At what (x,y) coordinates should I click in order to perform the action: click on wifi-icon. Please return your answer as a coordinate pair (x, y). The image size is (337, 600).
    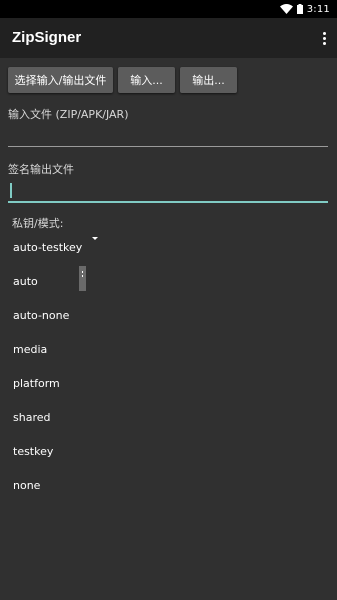
    Looking at the image, I should click on (286, 9).